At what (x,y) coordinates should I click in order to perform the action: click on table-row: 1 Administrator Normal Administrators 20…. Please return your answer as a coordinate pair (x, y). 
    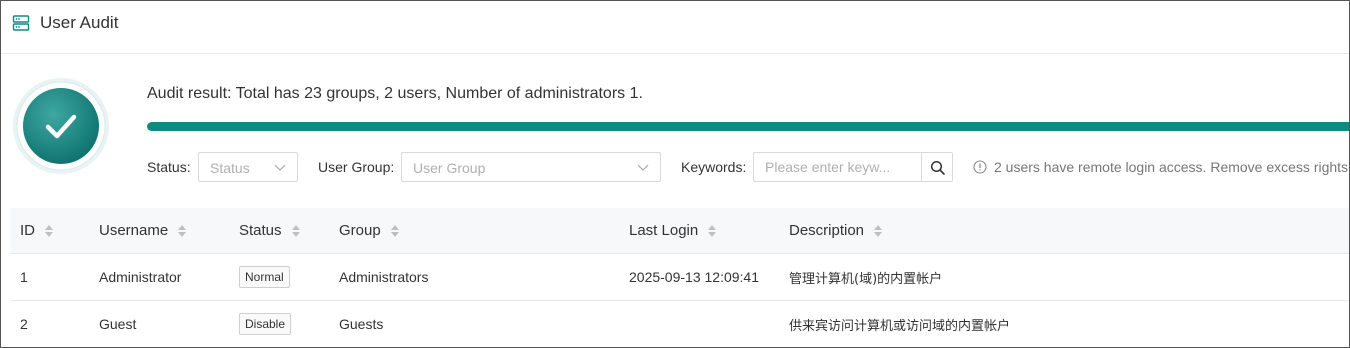
    Looking at the image, I should click on (679, 277).